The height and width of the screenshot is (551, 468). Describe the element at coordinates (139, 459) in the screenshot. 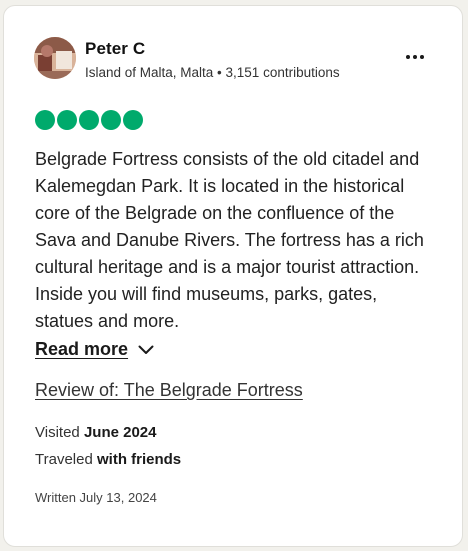

I see `traveled-value: with friends` at that location.